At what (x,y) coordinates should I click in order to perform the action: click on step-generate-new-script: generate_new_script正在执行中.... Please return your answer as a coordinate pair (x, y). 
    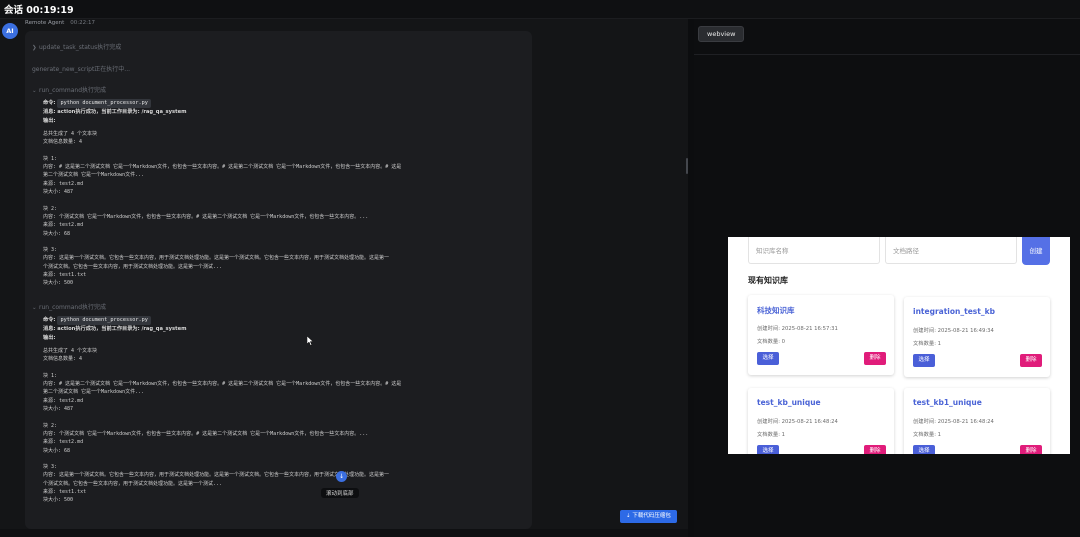
    Looking at the image, I should click on (81, 69).